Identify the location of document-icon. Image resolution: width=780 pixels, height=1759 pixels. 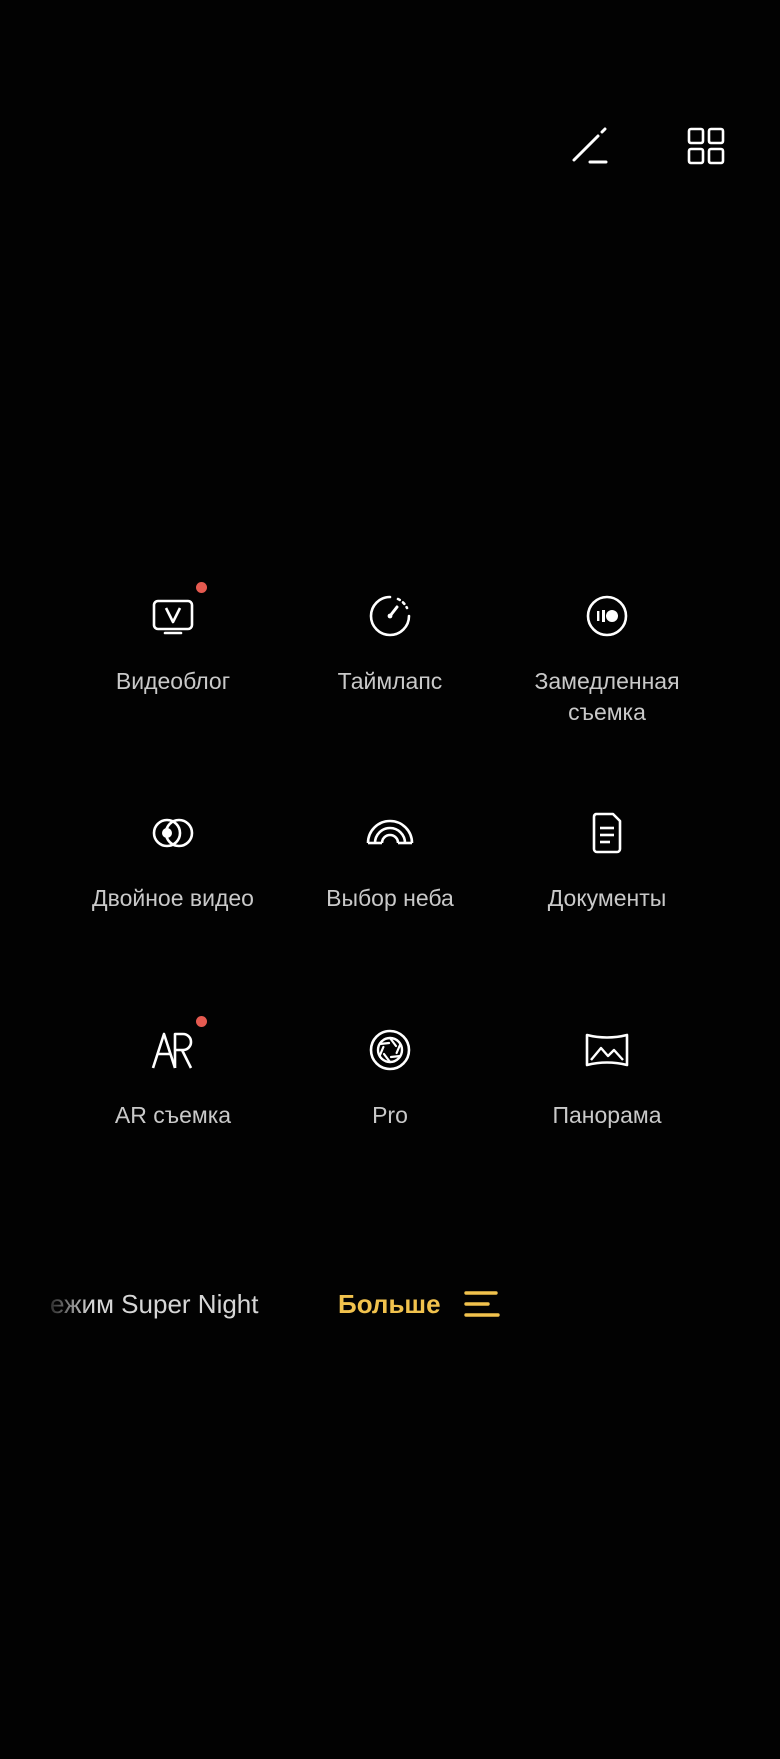
(607, 833).